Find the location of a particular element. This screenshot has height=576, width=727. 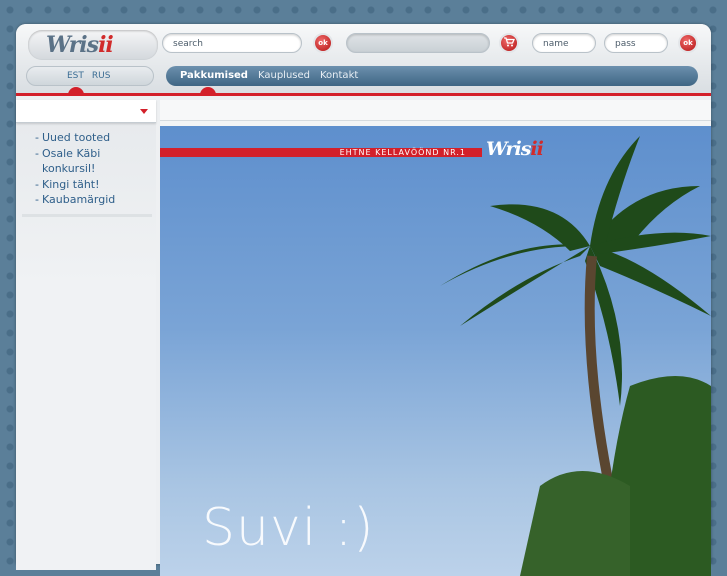

nav-item-pakkumised: Pakkumised is located at coordinates (214, 75).